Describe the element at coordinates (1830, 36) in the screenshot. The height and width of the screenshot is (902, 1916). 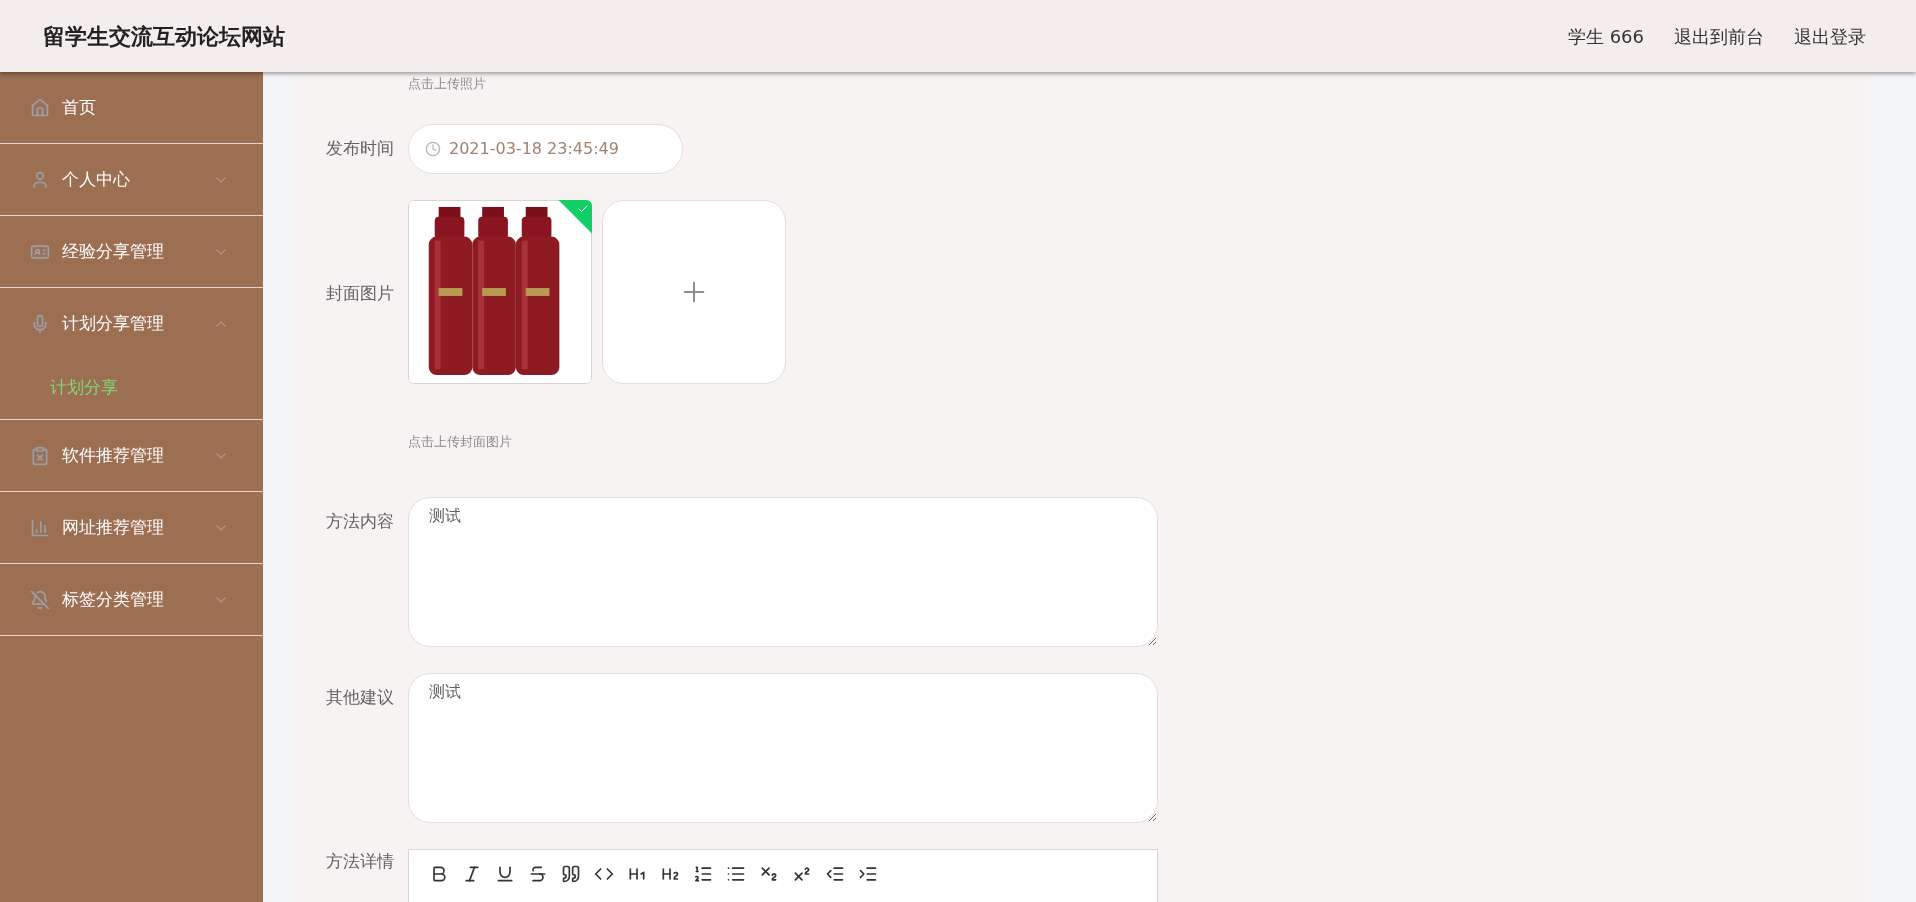
I see `header-link: 退出登录` at that location.